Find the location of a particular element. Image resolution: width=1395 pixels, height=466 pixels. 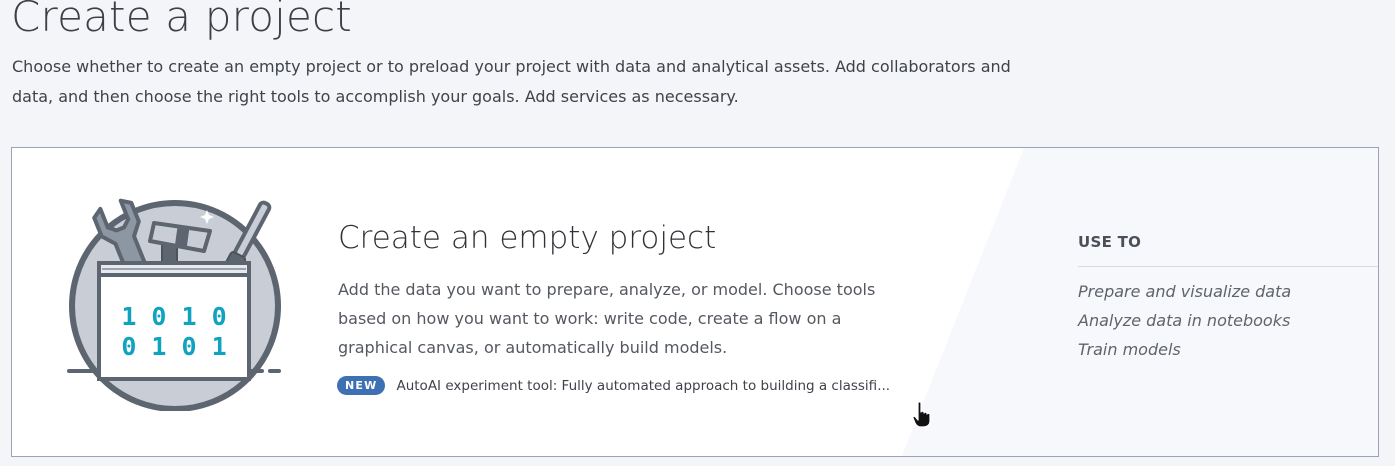

page-title: Create a project is located at coordinates (181, 20).